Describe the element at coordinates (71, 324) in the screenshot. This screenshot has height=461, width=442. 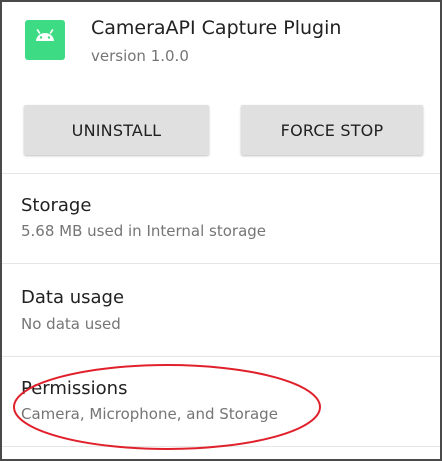
I see `data-usage-summary: No data used` at that location.